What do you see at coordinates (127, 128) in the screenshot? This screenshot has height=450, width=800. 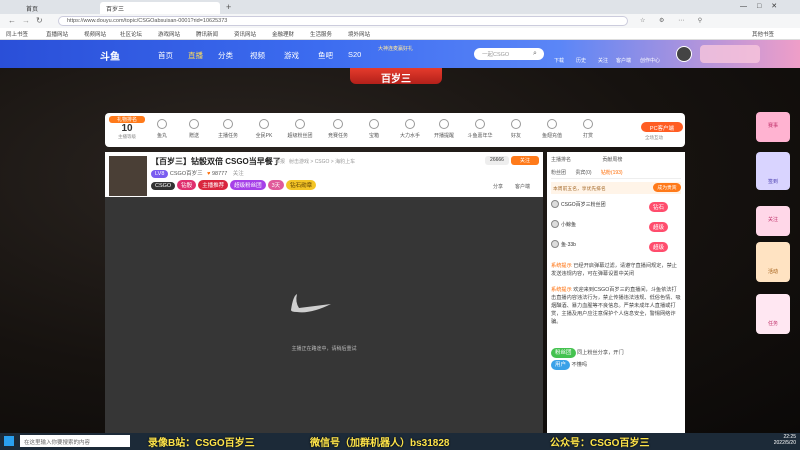 I see `rank-box: 礼物排名 10 主播等级` at bounding box center [127, 128].